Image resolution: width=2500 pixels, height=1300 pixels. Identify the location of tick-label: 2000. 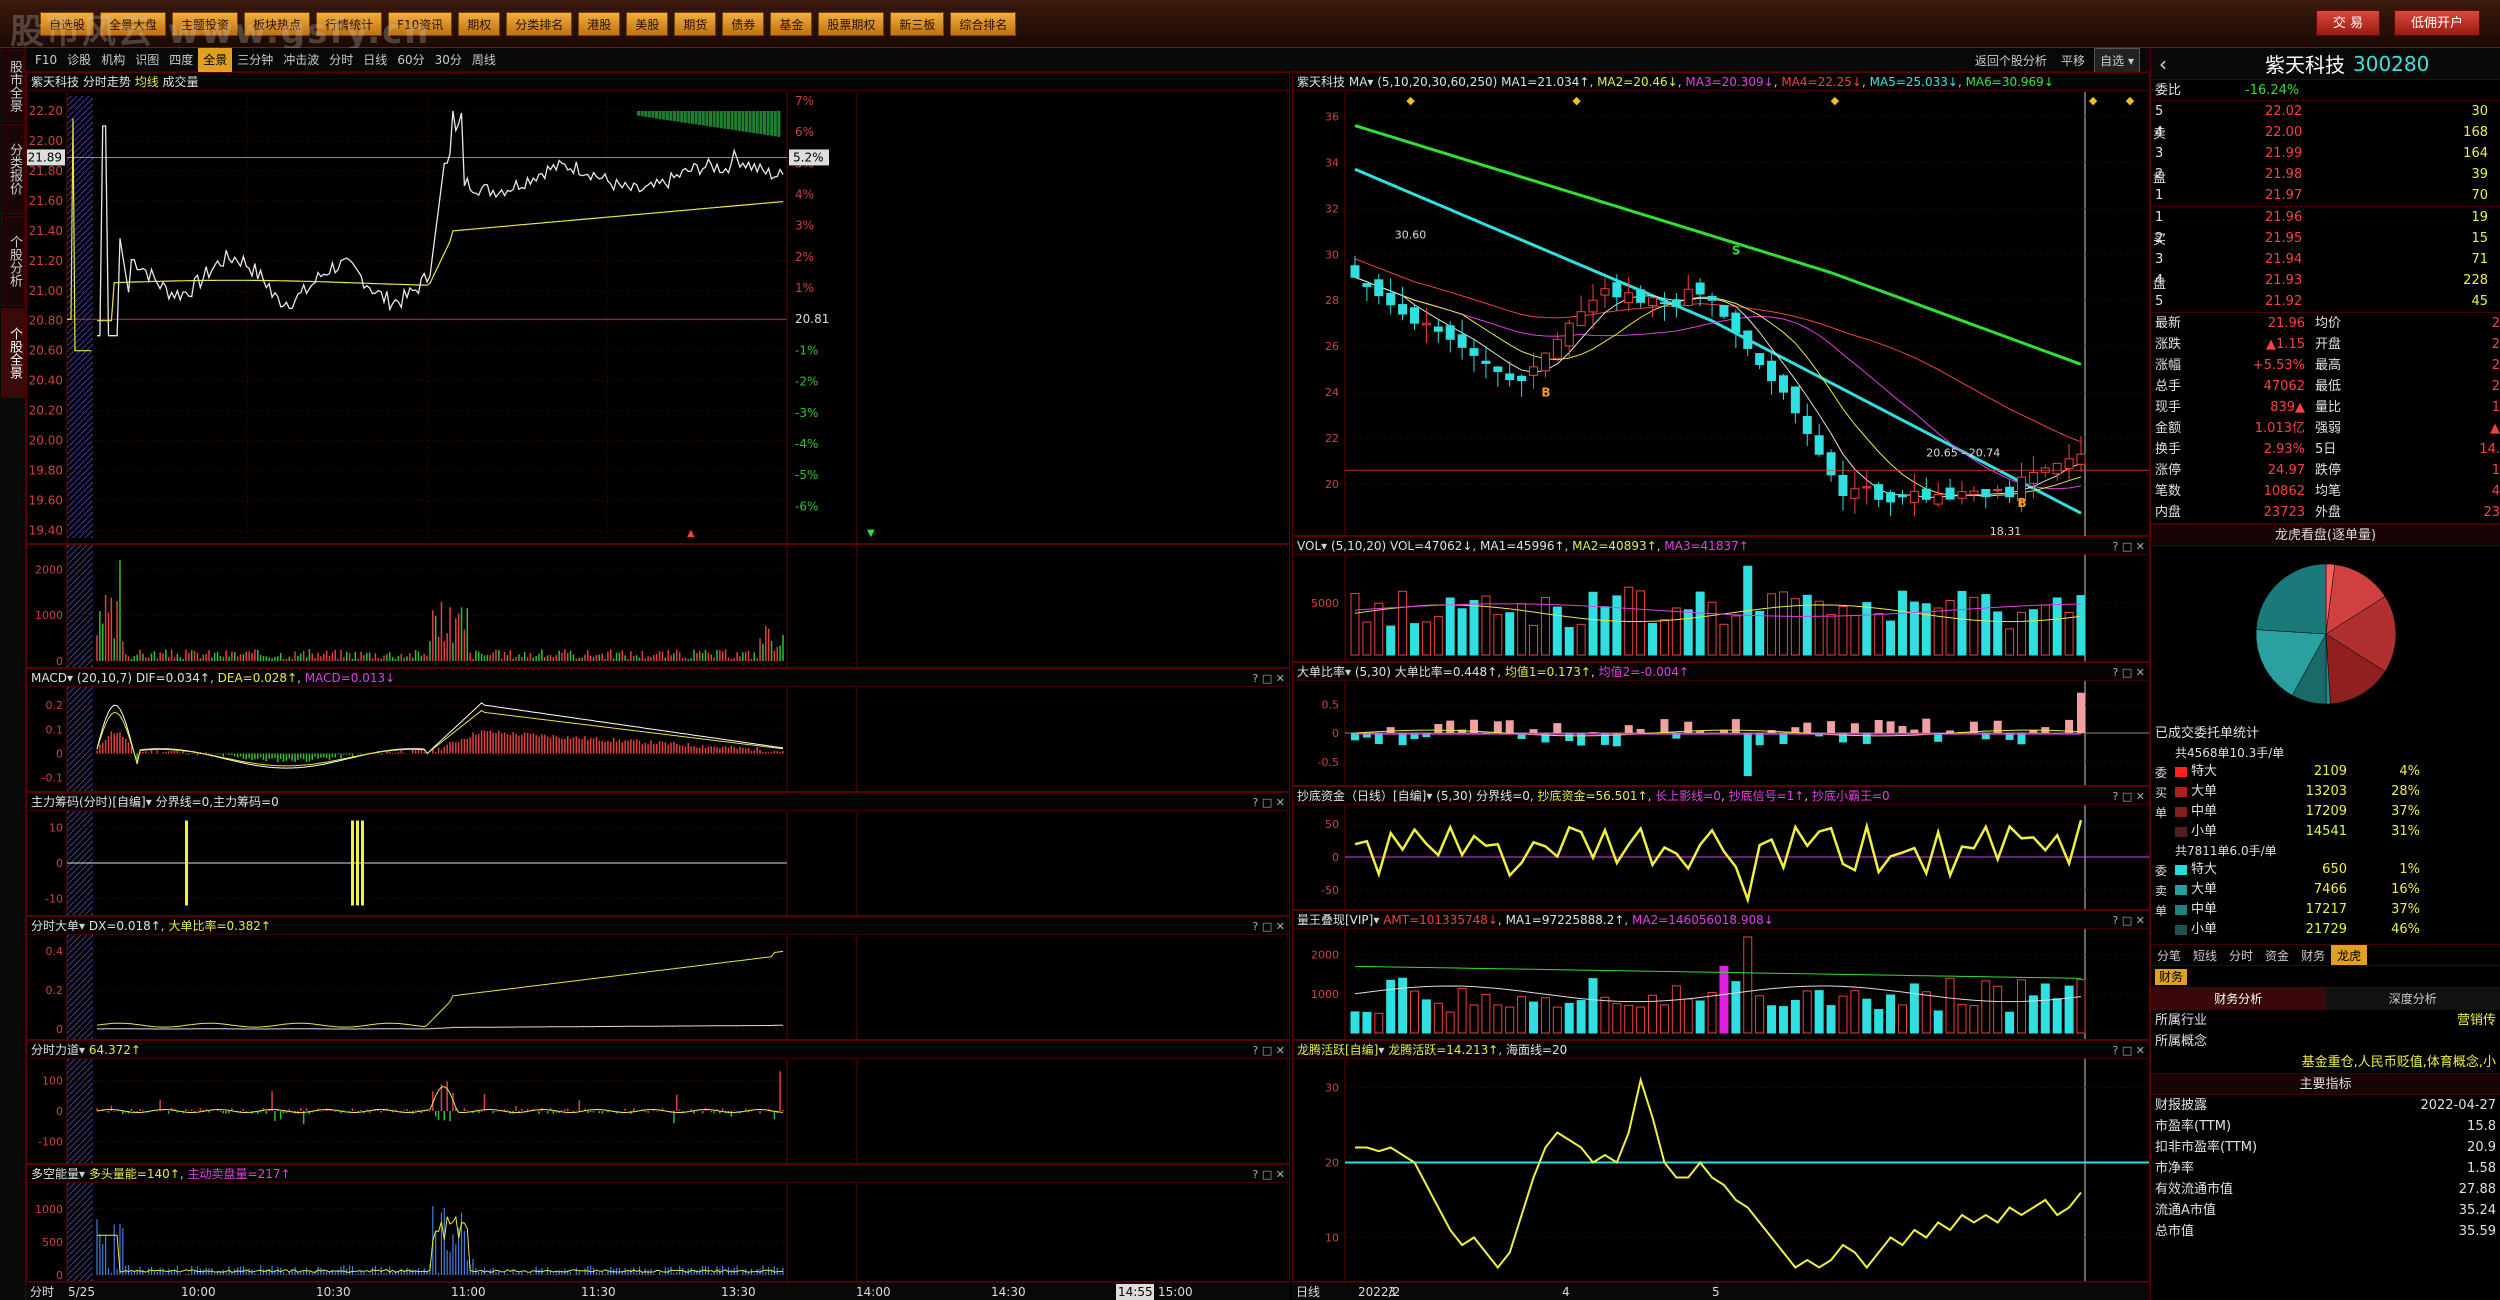
(49, 569).